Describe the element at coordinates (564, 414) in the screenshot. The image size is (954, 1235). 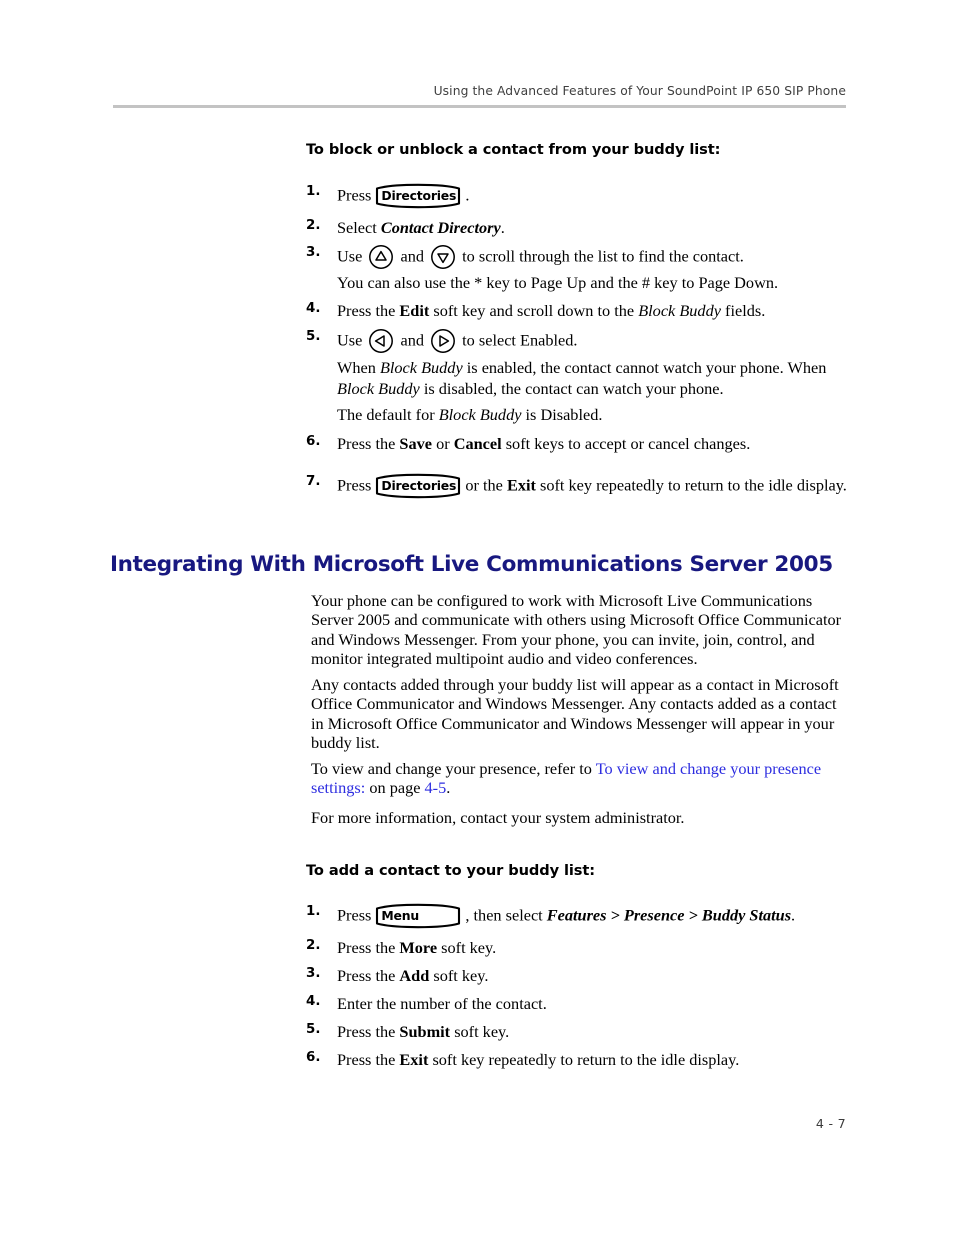
I see `note-text-b: is Disabled.` at that location.